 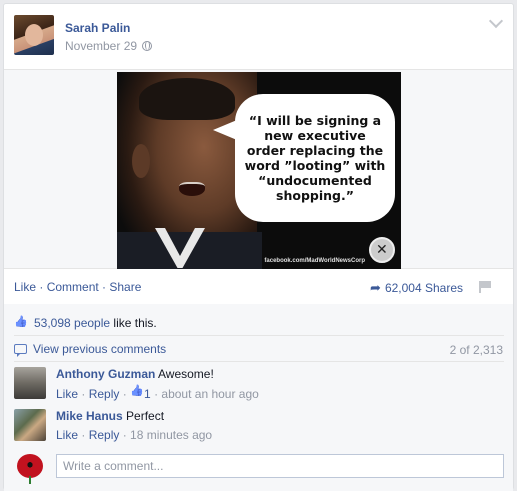 What do you see at coordinates (73, 287) in the screenshot?
I see `comment-link: Comment` at bounding box center [73, 287].